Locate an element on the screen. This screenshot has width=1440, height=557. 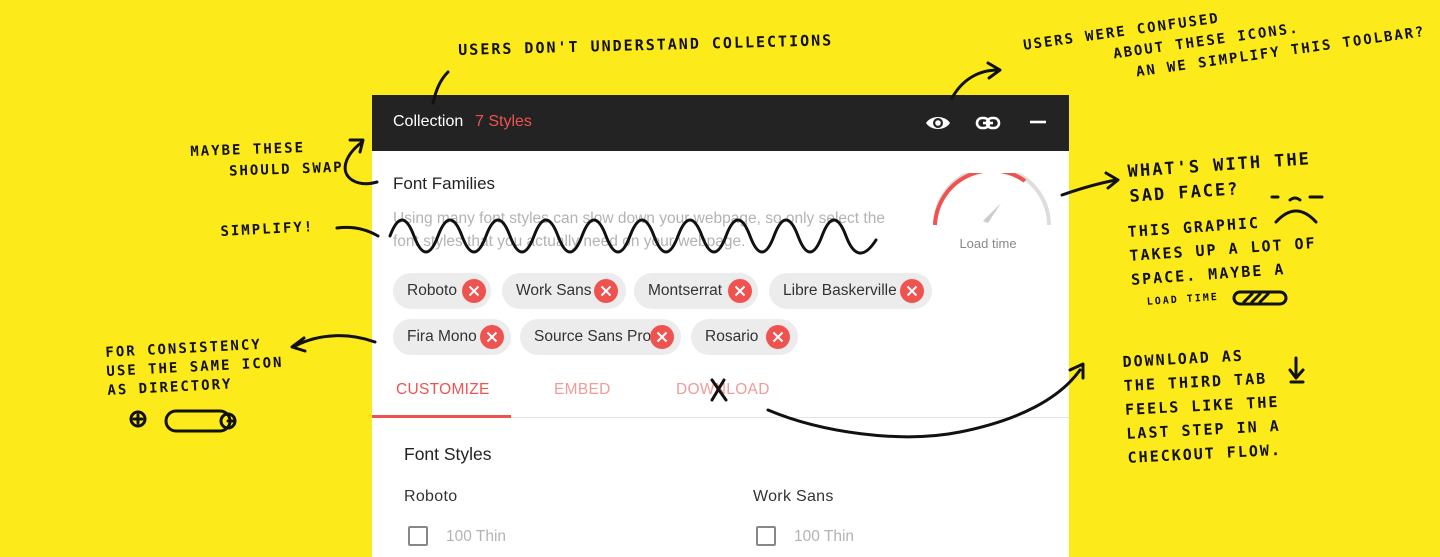
chip-rosario: Rosario is located at coordinates (744, 337).